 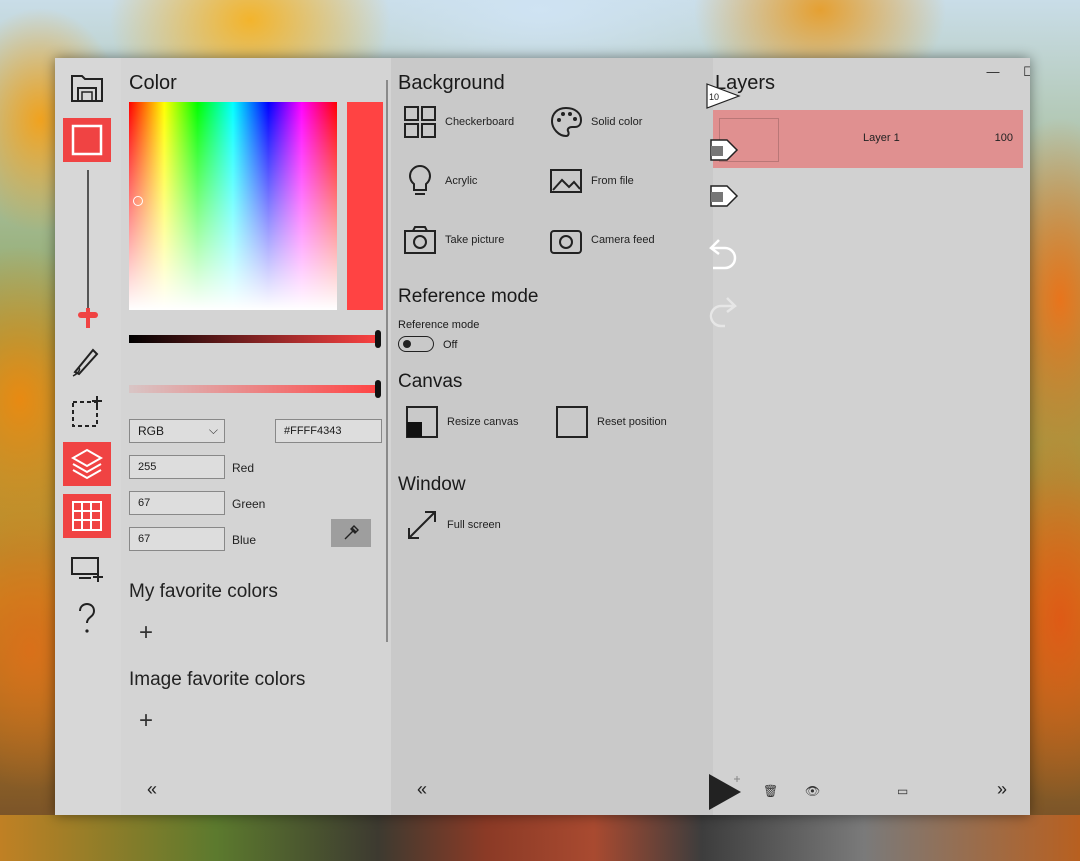 I want to click on reset-position-label: Reset position, so click(x=632, y=422).